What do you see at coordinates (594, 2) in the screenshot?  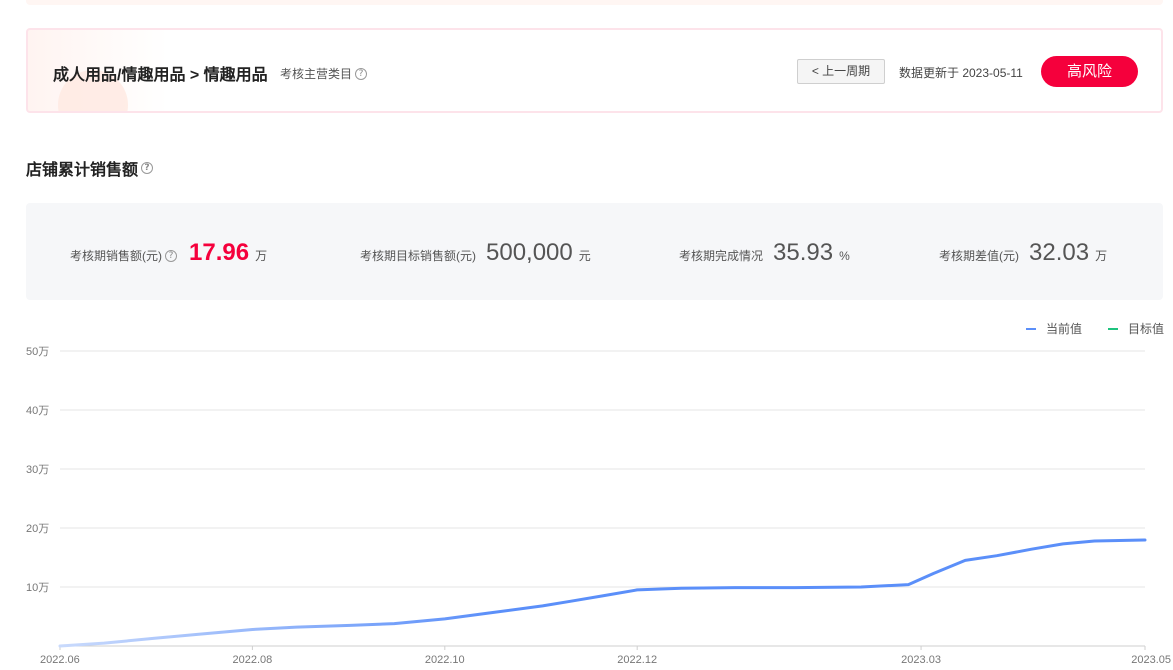 I see `previous-card-edge` at bounding box center [594, 2].